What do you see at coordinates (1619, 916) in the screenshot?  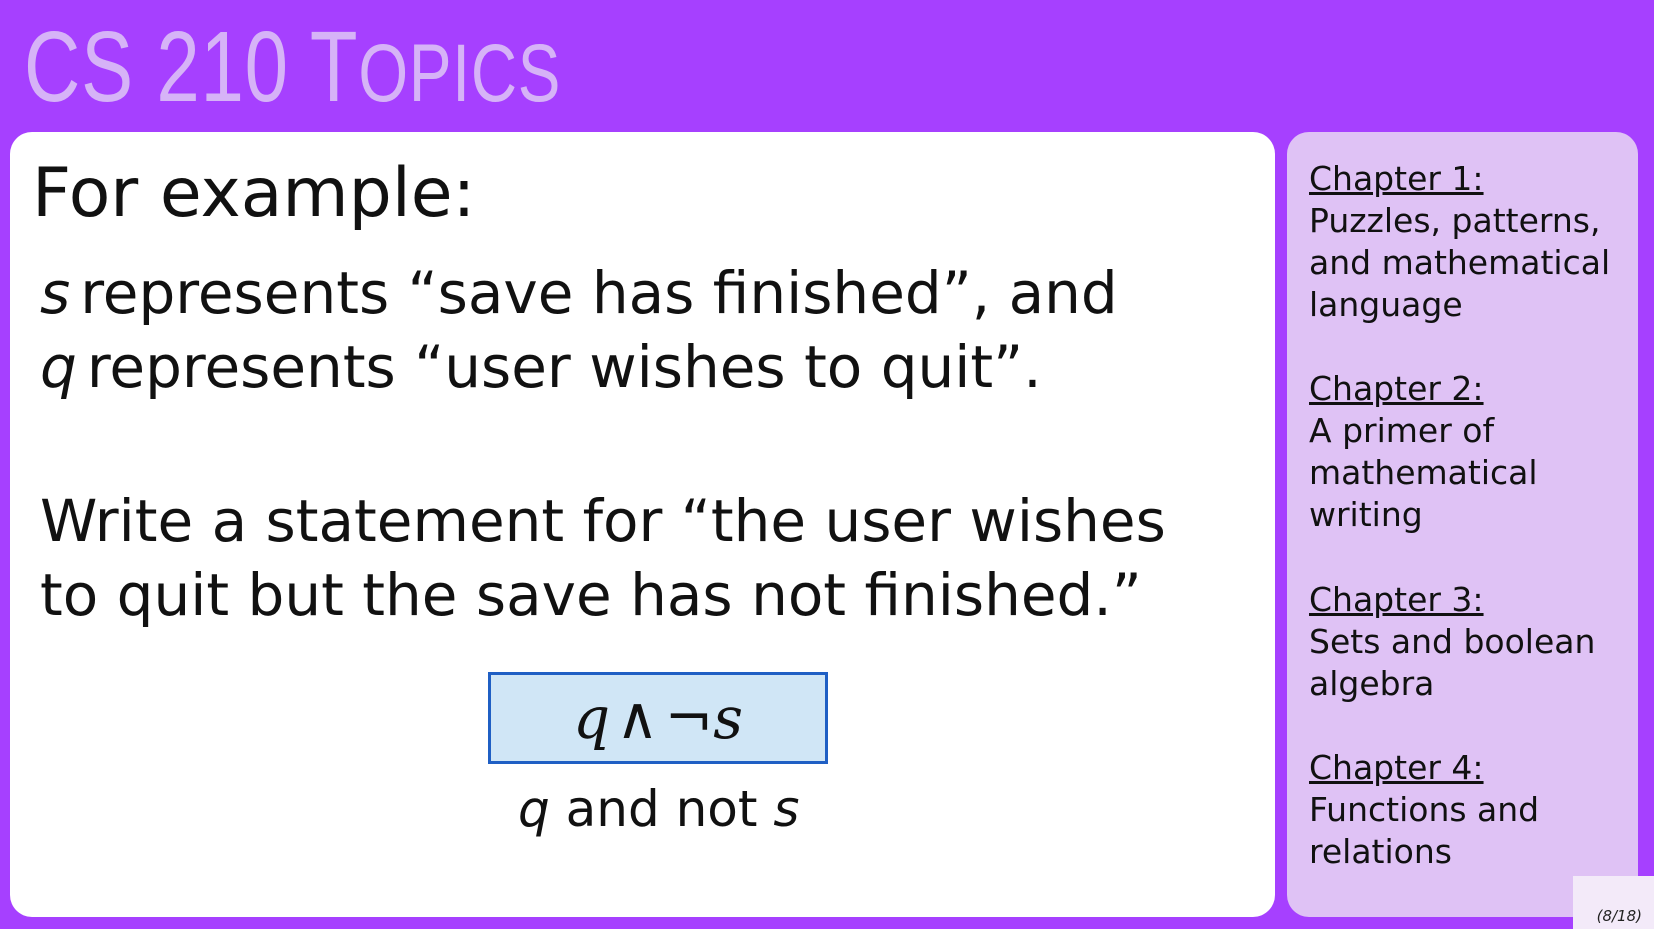 I see `page-number: (8/18)` at bounding box center [1619, 916].